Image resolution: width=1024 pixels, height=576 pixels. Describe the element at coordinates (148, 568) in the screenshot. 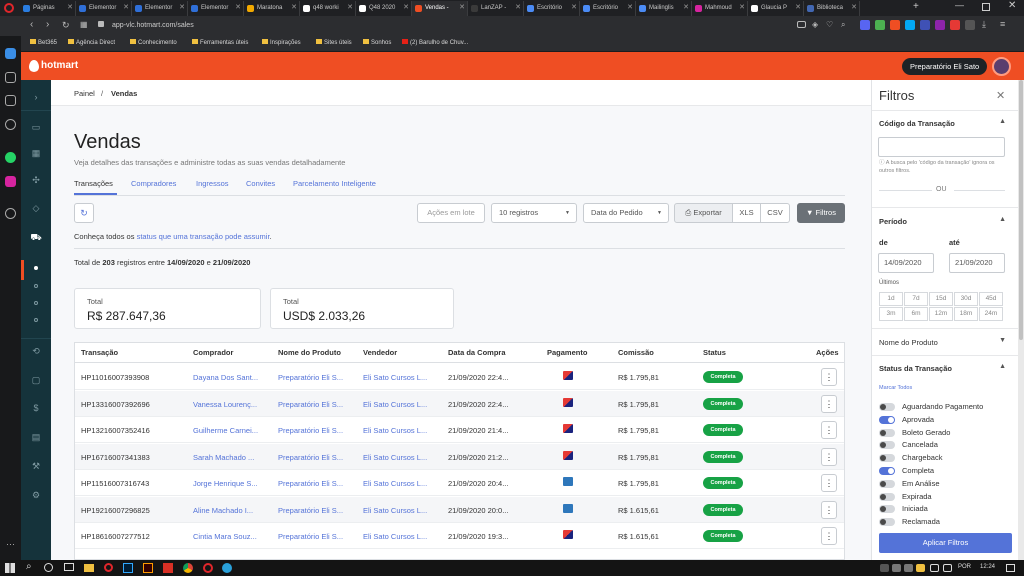

I see `illustrator-icon` at that location.